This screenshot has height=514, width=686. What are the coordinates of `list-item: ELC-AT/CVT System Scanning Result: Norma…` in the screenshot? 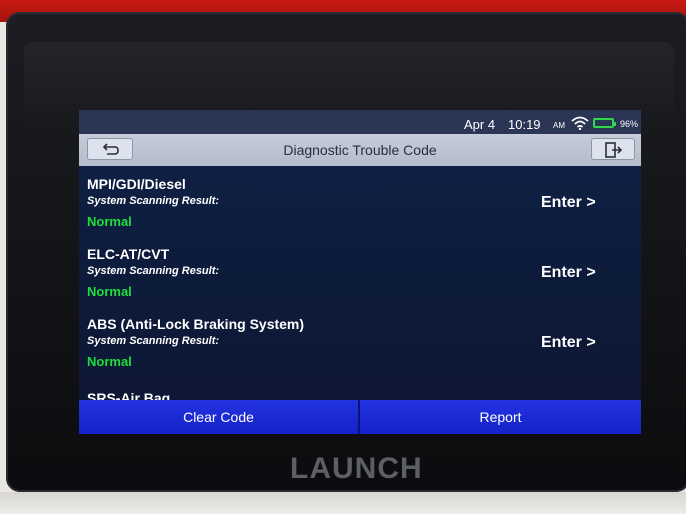 It's located at (360, 271).